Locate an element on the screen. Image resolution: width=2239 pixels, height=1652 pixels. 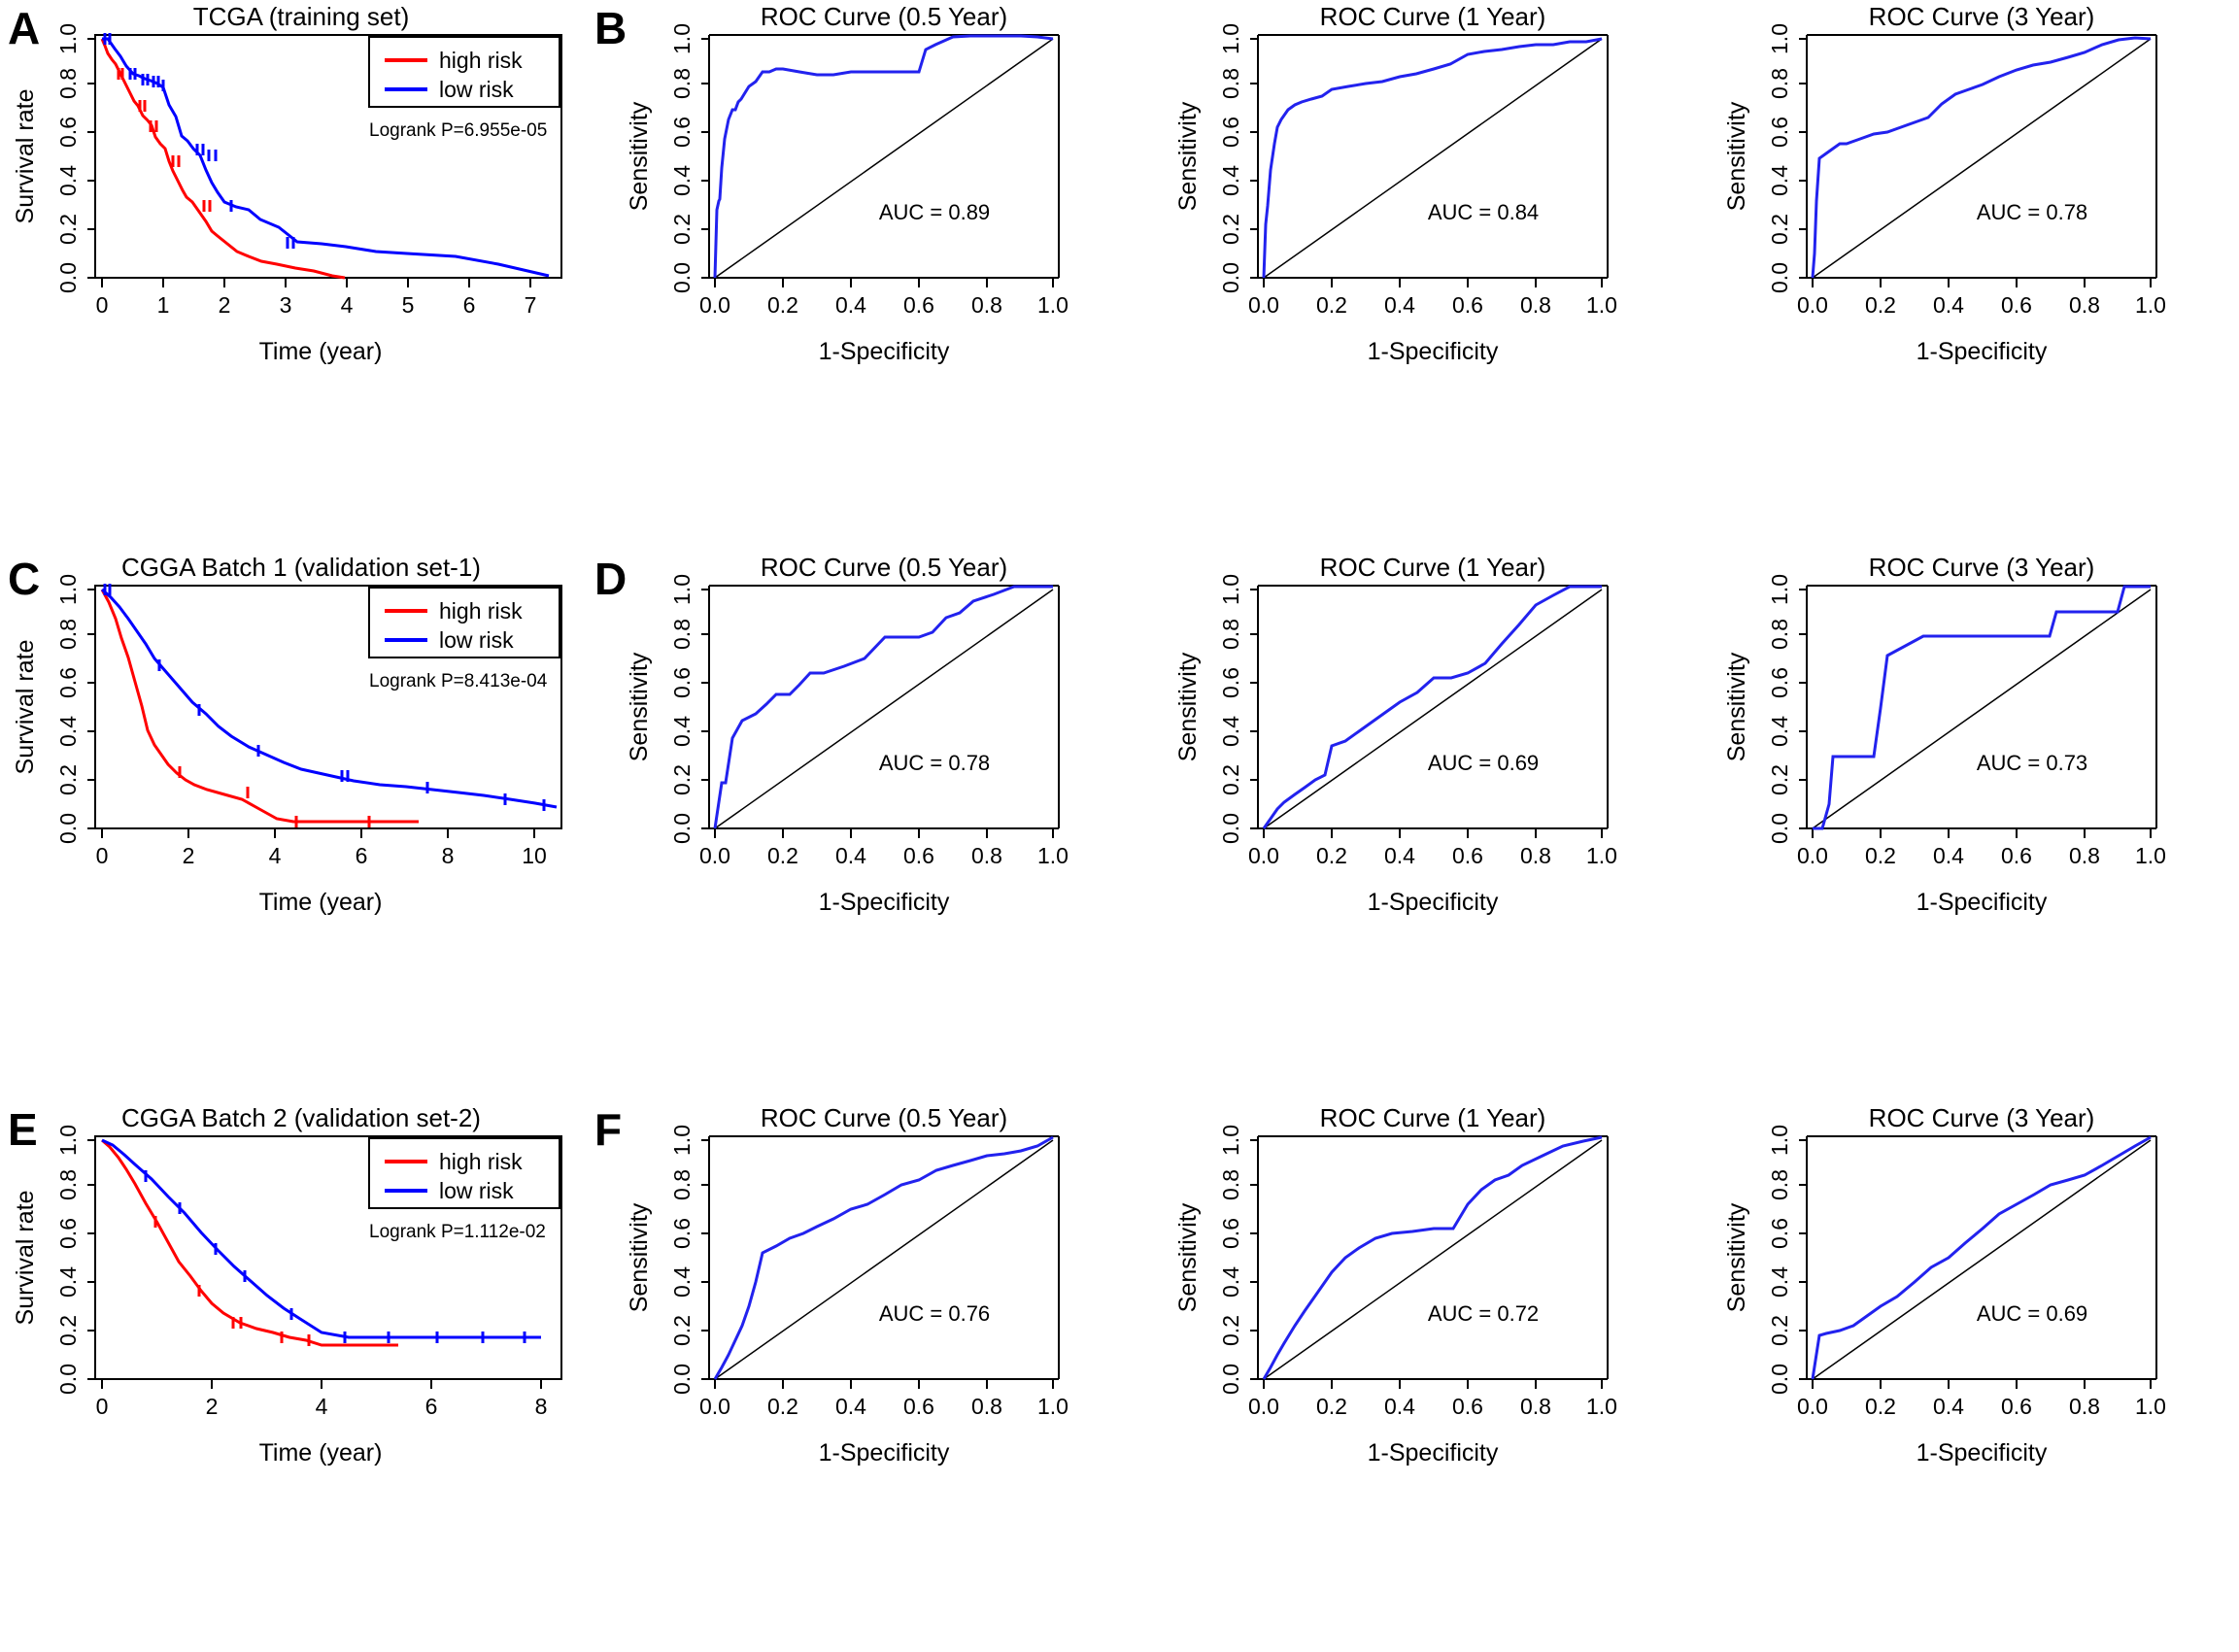
roc-ylabel-d3: Sensitivity is located at coordinates (1736, 706).